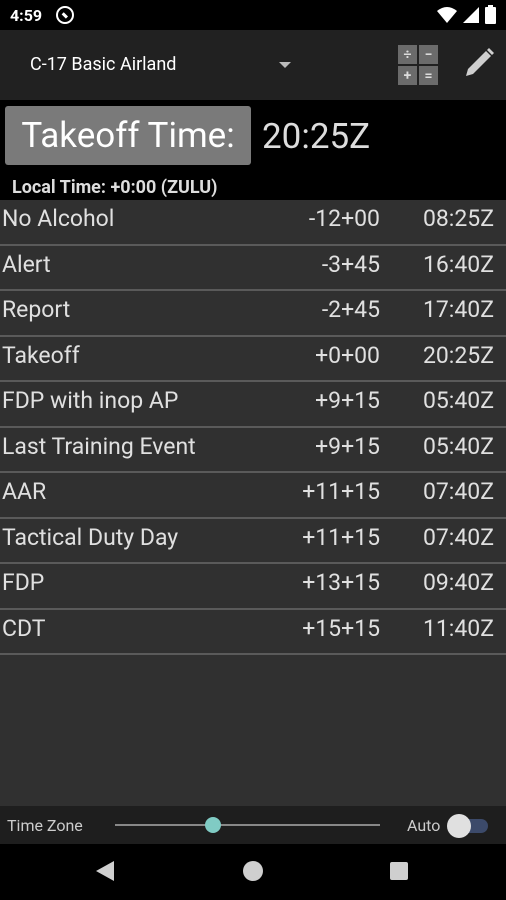 The width and height of the screenshot is (506, 900). I want to click on event-time: 17:40Z, so click(458, 309).